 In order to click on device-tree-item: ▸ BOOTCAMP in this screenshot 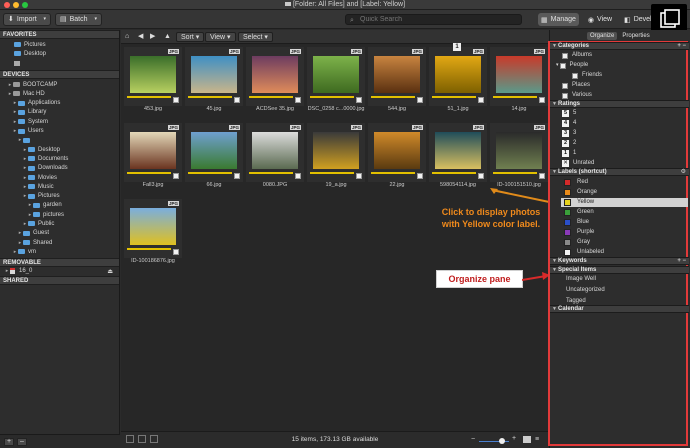, I will do `click(59, 84)`.